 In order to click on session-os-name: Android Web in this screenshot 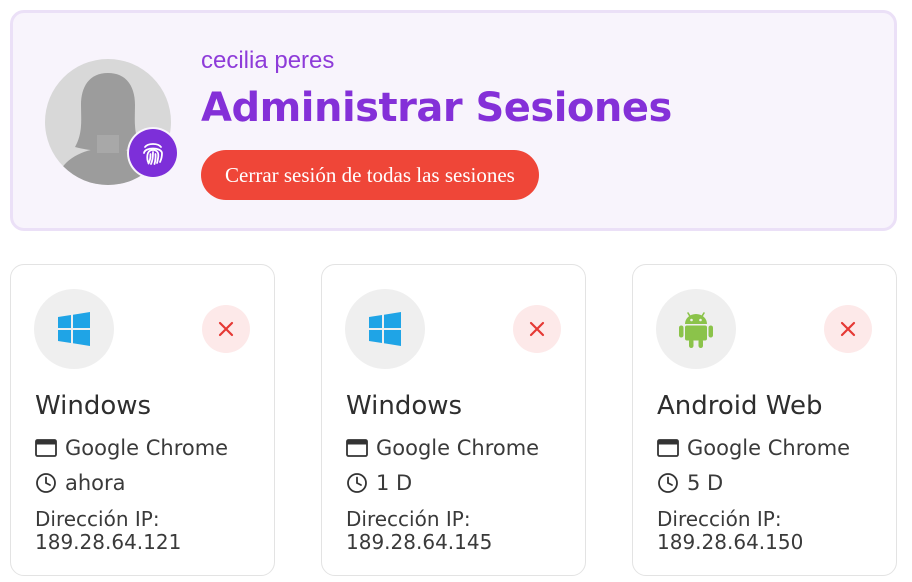, I will do `click(740, 406)`.